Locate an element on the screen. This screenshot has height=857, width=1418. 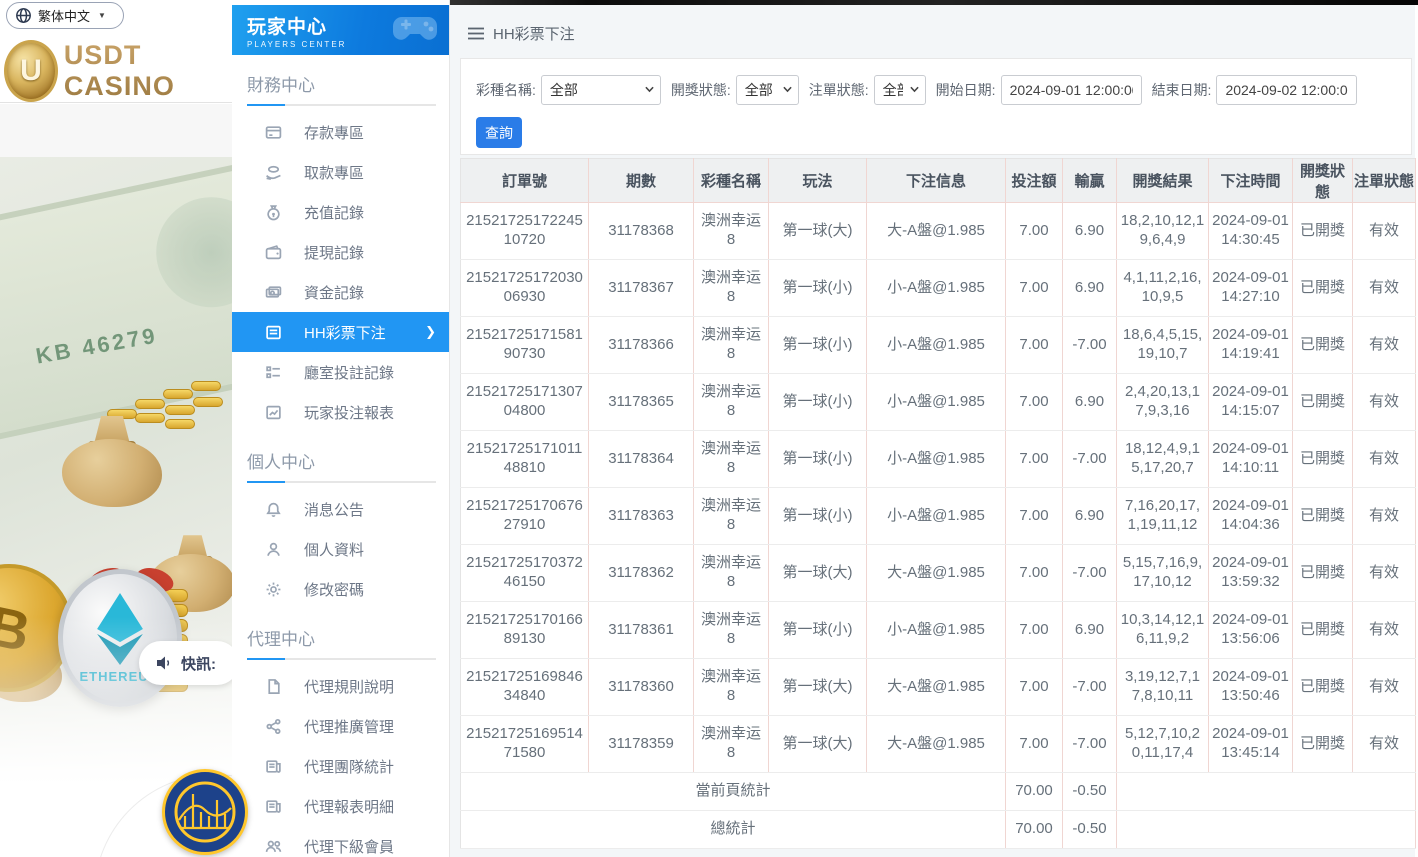
sidebar-item-label: 充值記錄 is located at coordinates (334, 213).